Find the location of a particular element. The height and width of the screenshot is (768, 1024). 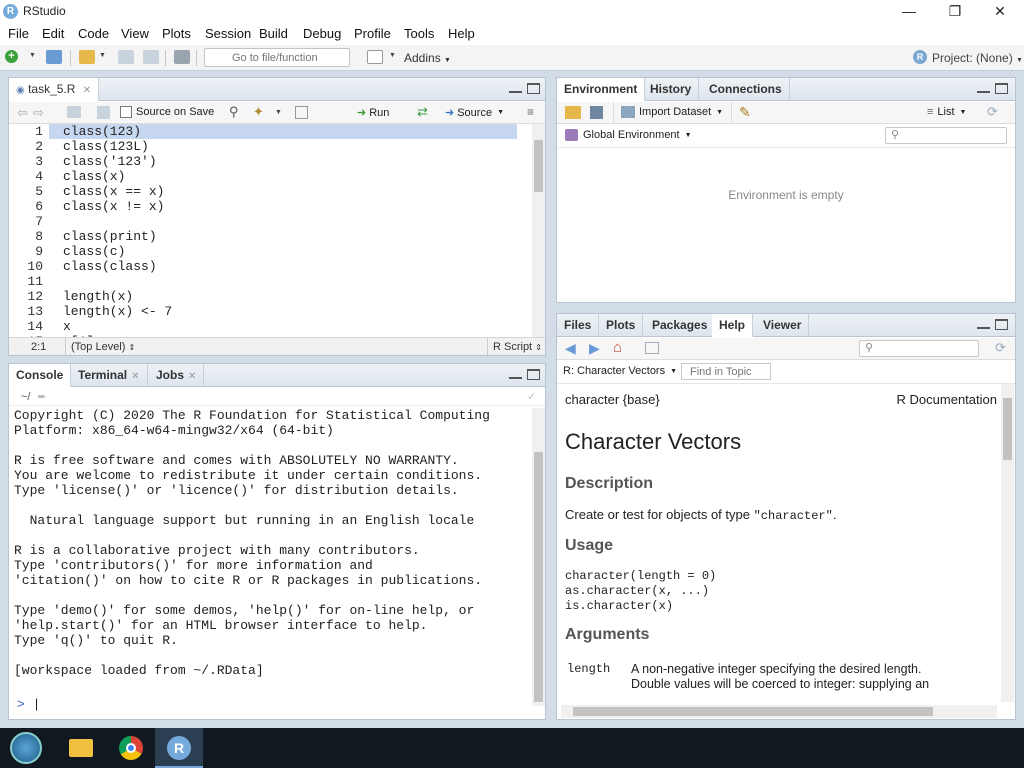

tab-viewer: Viewer is located at coordinates (783, 325).